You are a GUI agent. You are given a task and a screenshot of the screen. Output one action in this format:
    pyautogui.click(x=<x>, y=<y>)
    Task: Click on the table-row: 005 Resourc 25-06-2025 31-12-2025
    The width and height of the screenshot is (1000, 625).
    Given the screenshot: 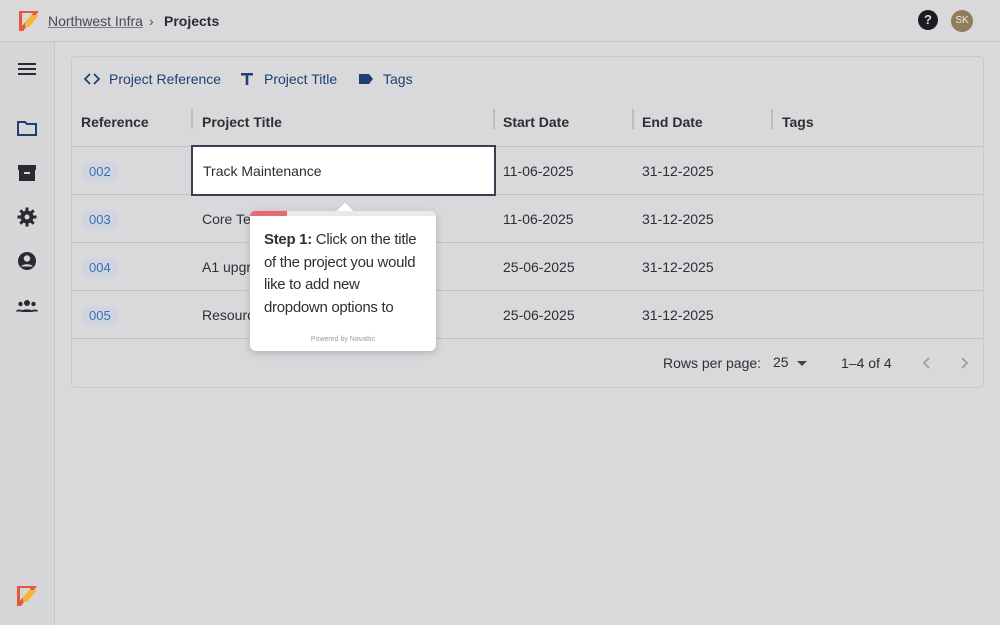 What is the action you would take?
    pyautogui.click(x=527, y=315)
    